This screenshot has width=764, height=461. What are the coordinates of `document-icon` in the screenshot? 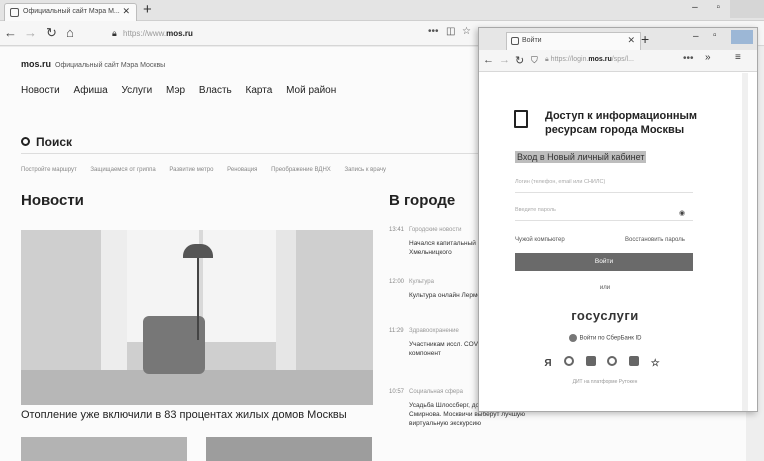 It's located at (521, 119).